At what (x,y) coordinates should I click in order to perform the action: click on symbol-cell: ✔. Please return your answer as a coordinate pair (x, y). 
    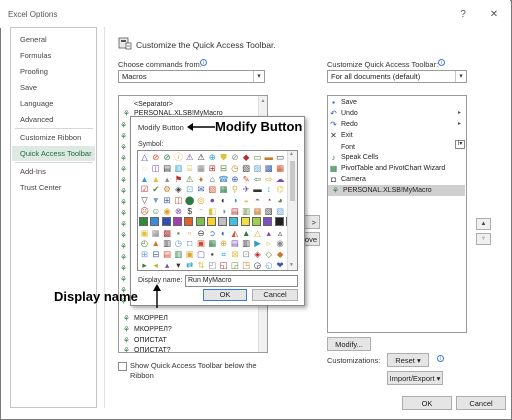
    Looking at the image, I should click on (155, 189).